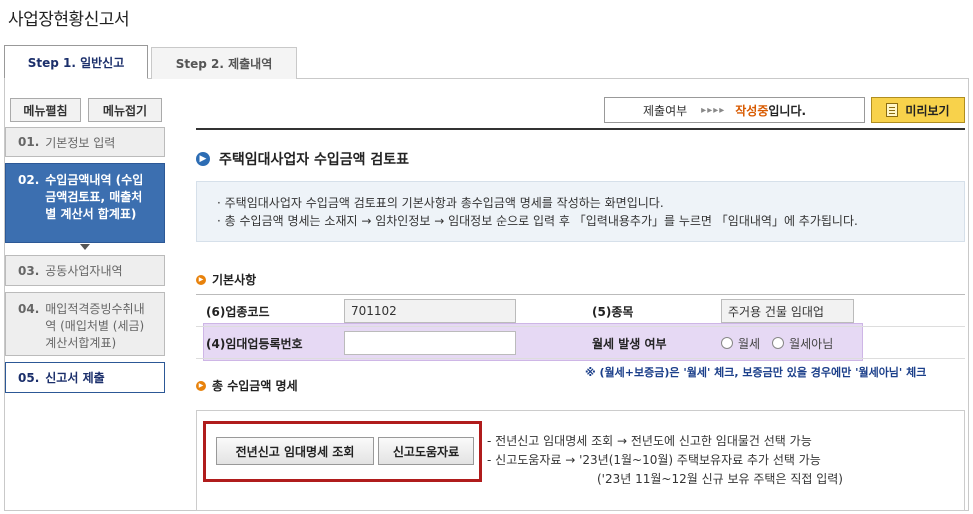 The width and height of the screenshot is (973, 514). Describe the element at coordinates (76, 62) in the screenshot. I see `tab-step1: Step 1. 일반신고` at that location.